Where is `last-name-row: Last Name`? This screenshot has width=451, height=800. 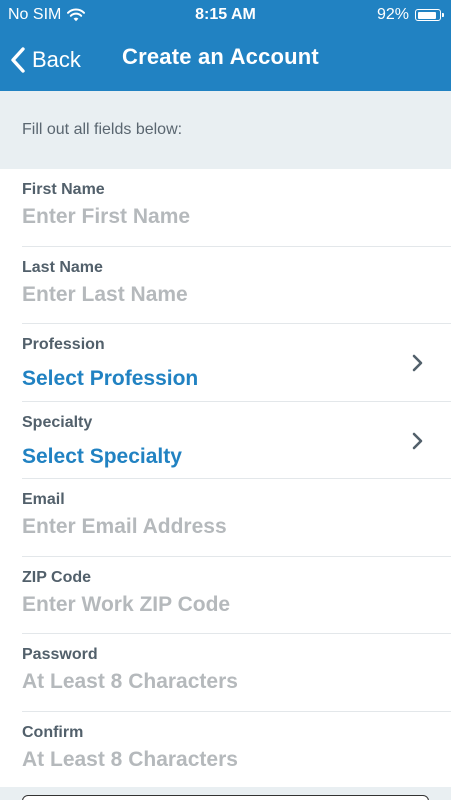
last-name-row: Last Name is located at coordinates (236, 285).